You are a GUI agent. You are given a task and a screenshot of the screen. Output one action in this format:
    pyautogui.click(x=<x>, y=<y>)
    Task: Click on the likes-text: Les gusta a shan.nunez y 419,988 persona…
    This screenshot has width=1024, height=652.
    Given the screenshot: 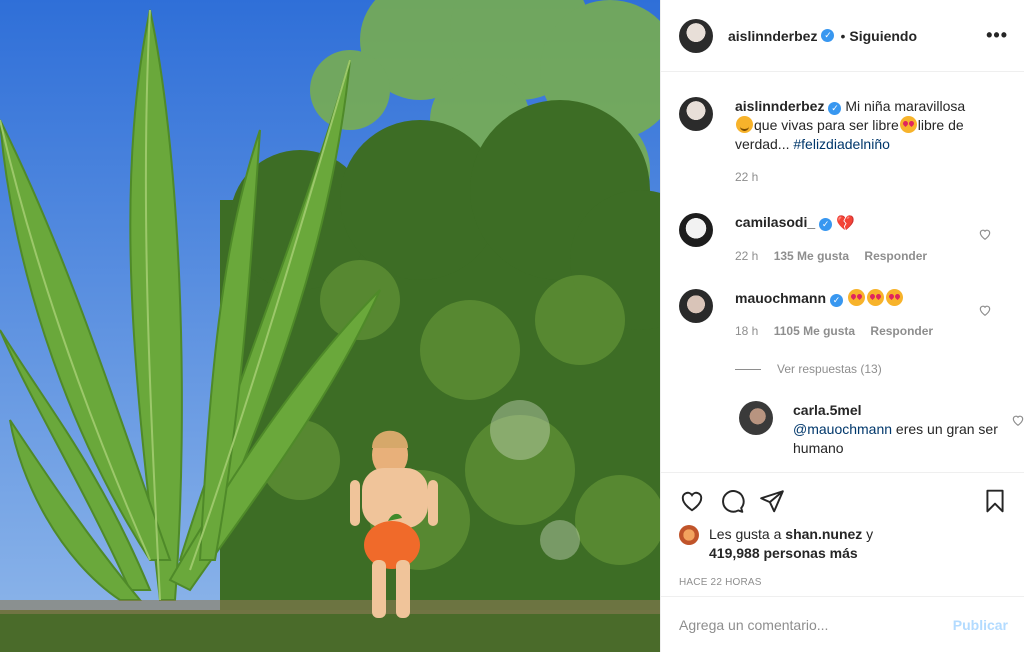 What is the action you would take?
    pyautogui.click(x=791, y=544)
    